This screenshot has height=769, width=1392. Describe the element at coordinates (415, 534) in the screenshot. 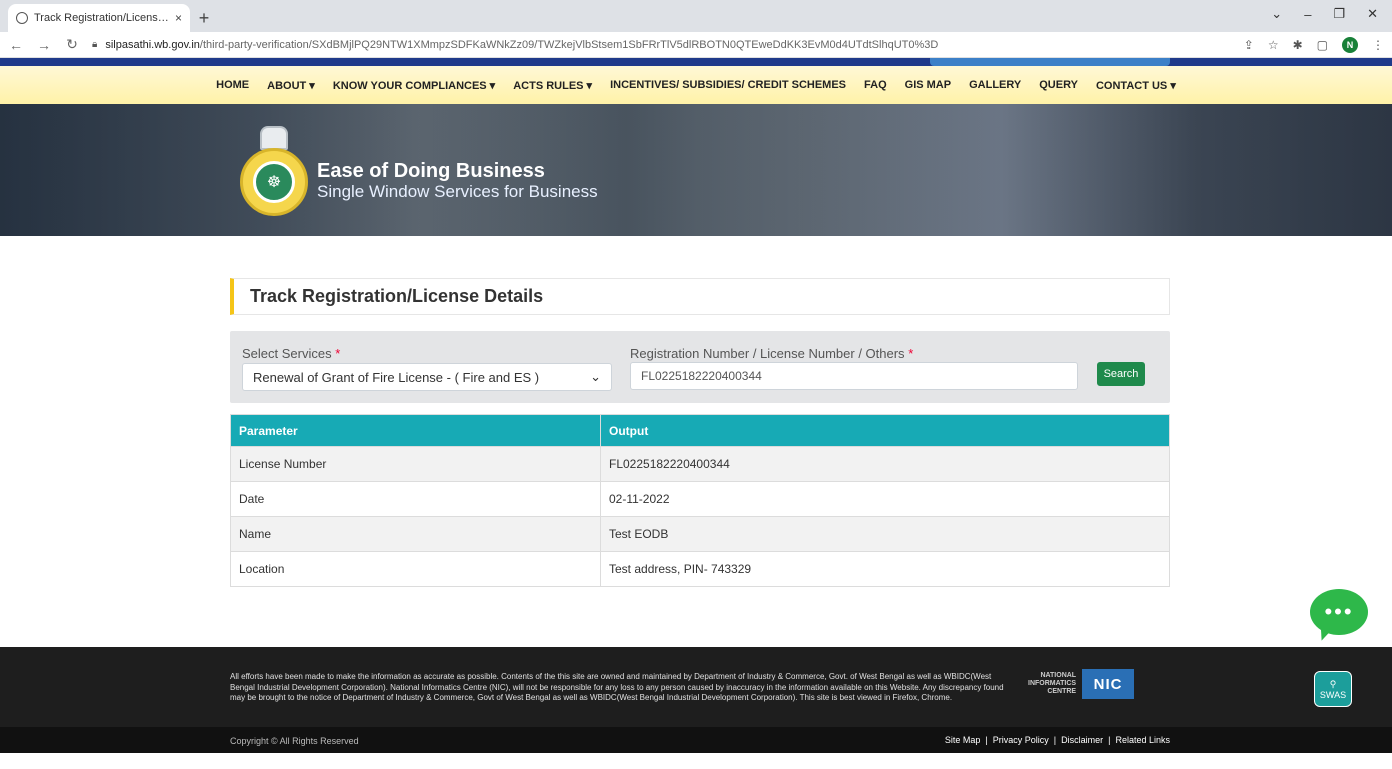

I see `param-cell: Name` at that location.